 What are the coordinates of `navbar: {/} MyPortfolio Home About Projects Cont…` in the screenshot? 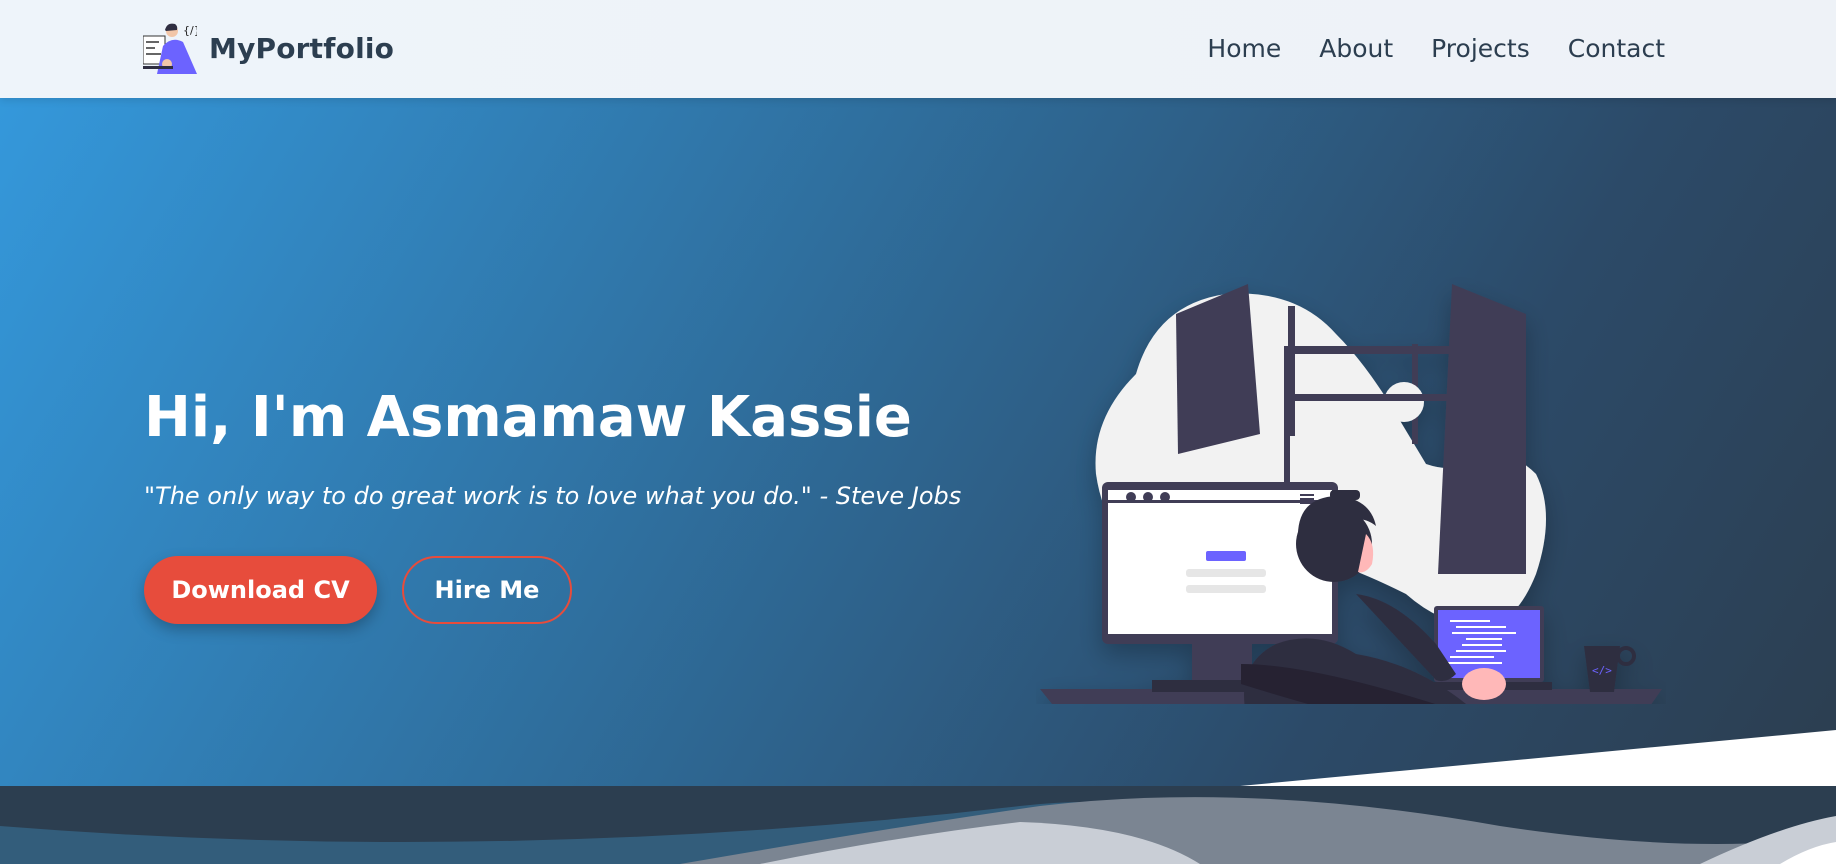 It's located at (918, 49).